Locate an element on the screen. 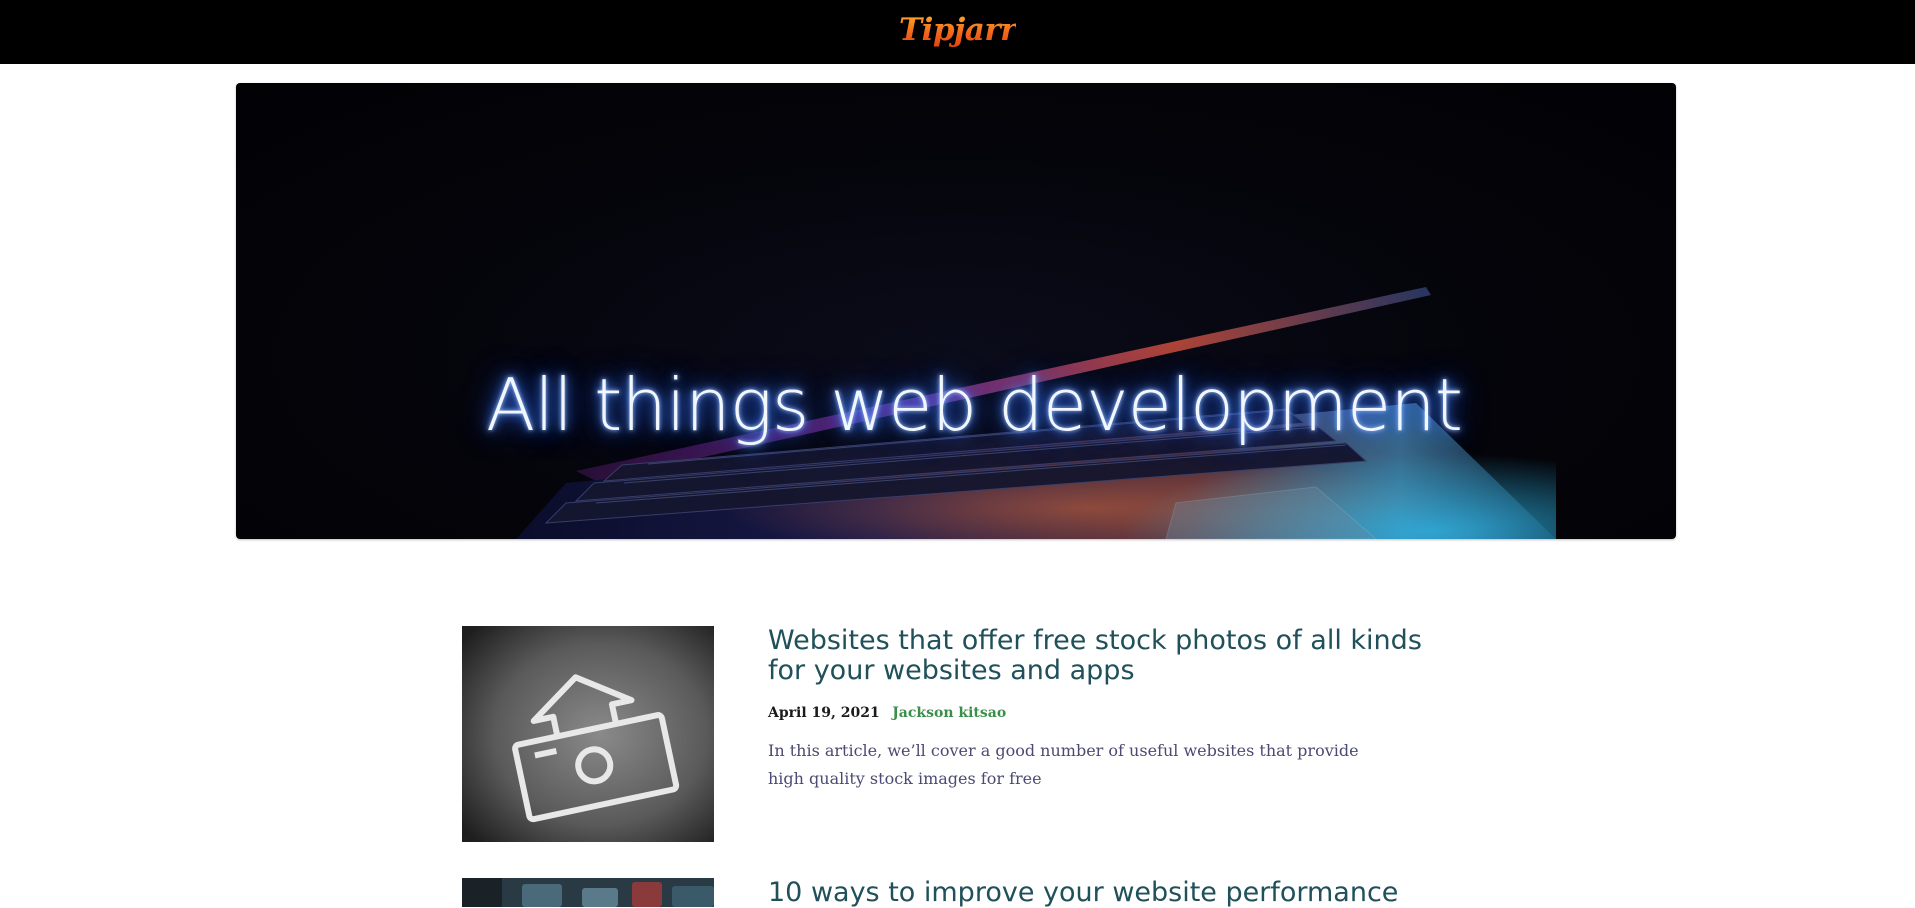 The image size is (1915, 908). traffic-image is located at coordinates (588, 892).